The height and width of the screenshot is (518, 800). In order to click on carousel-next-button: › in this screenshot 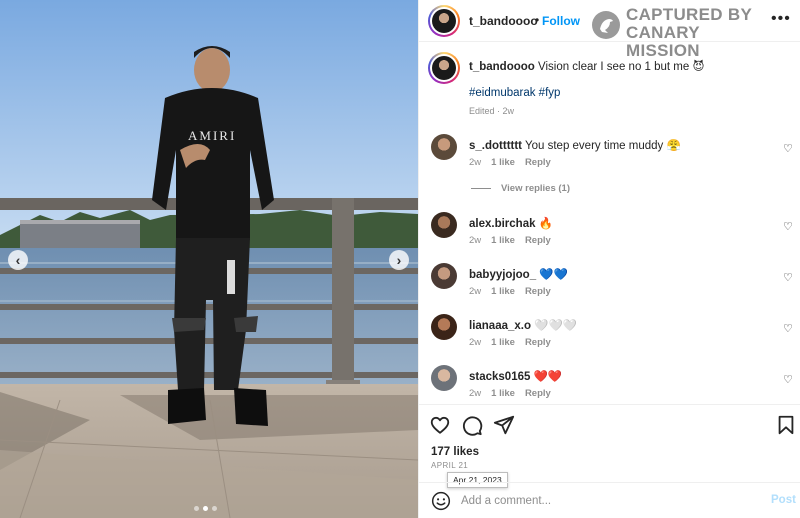, I will do `click(399, 260)`.